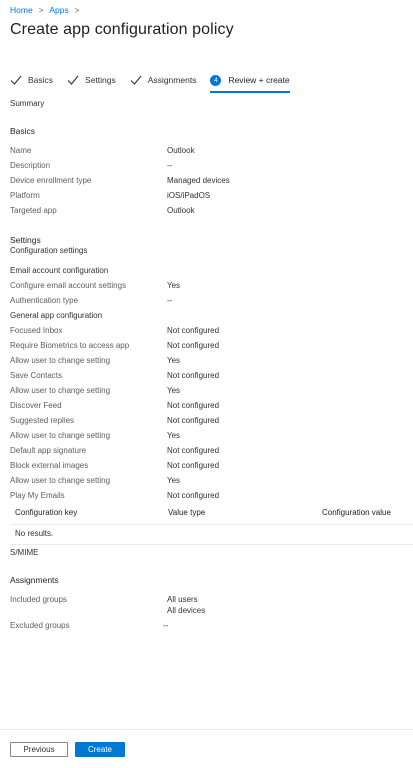  What do you see at coordinates (40, 625) in the screenshot?
I see `excluded-groups-label: Excluded groups` at bounding box center [40, 625].